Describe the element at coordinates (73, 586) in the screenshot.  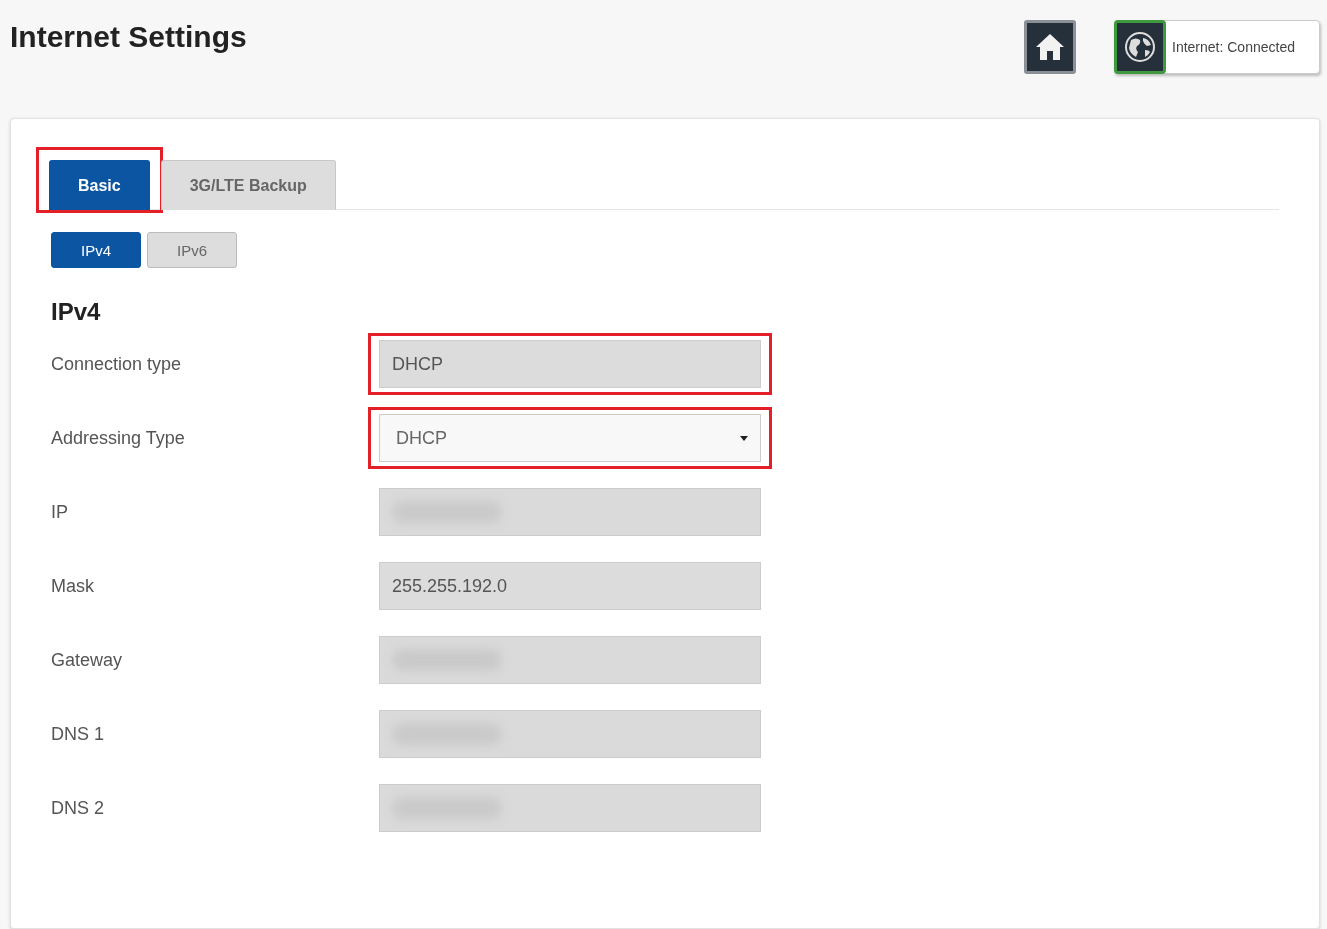
I see `field-label: Mask` at that location.